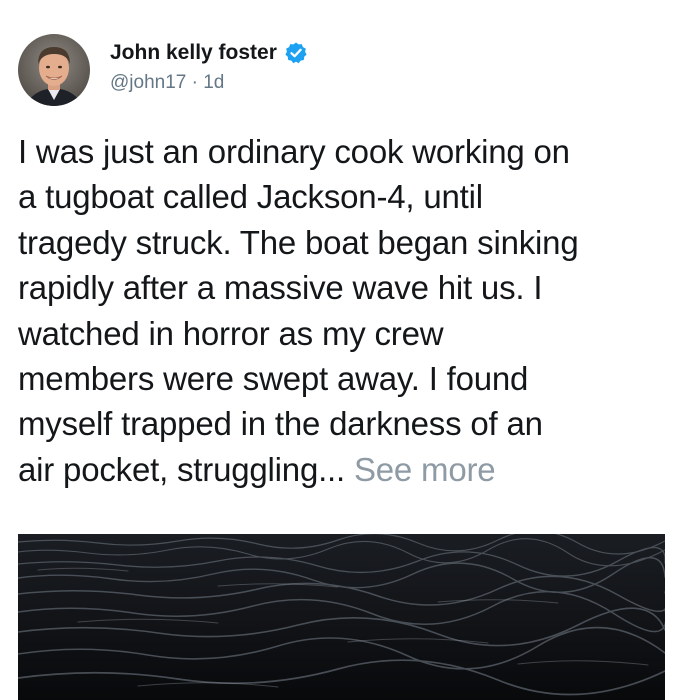 This screenshot has height=700, width=700. I want to click on user-info: John kelly foster @john17 · 1d, so click(209, 66).